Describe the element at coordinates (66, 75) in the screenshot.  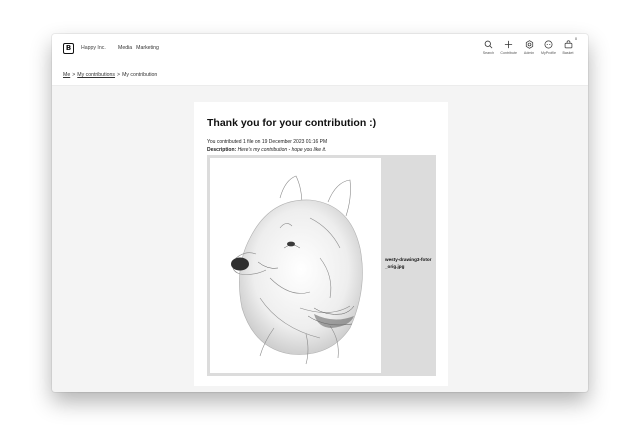
I see `breadcrumb-link-me: Me` at that location.